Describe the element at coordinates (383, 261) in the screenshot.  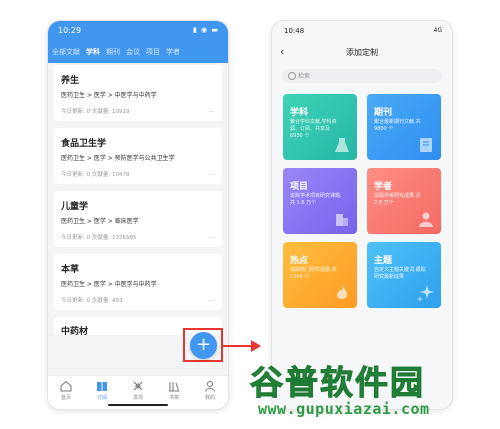
I see `tile-title: 主题` at that location.